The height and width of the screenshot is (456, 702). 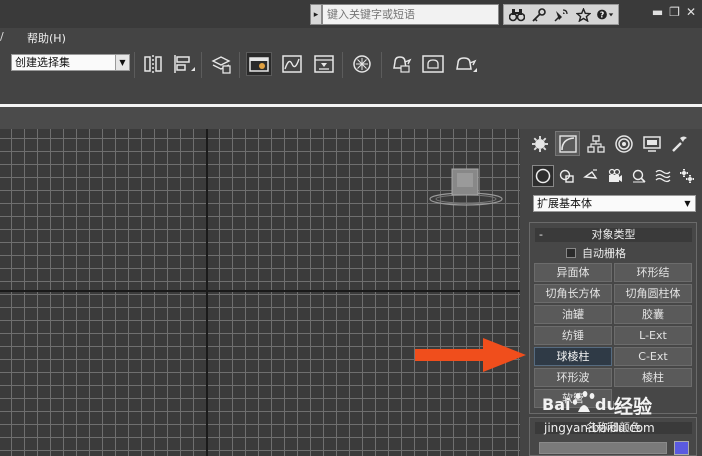 I want to click on ribbon-spacer, so click(x=351, y=95).